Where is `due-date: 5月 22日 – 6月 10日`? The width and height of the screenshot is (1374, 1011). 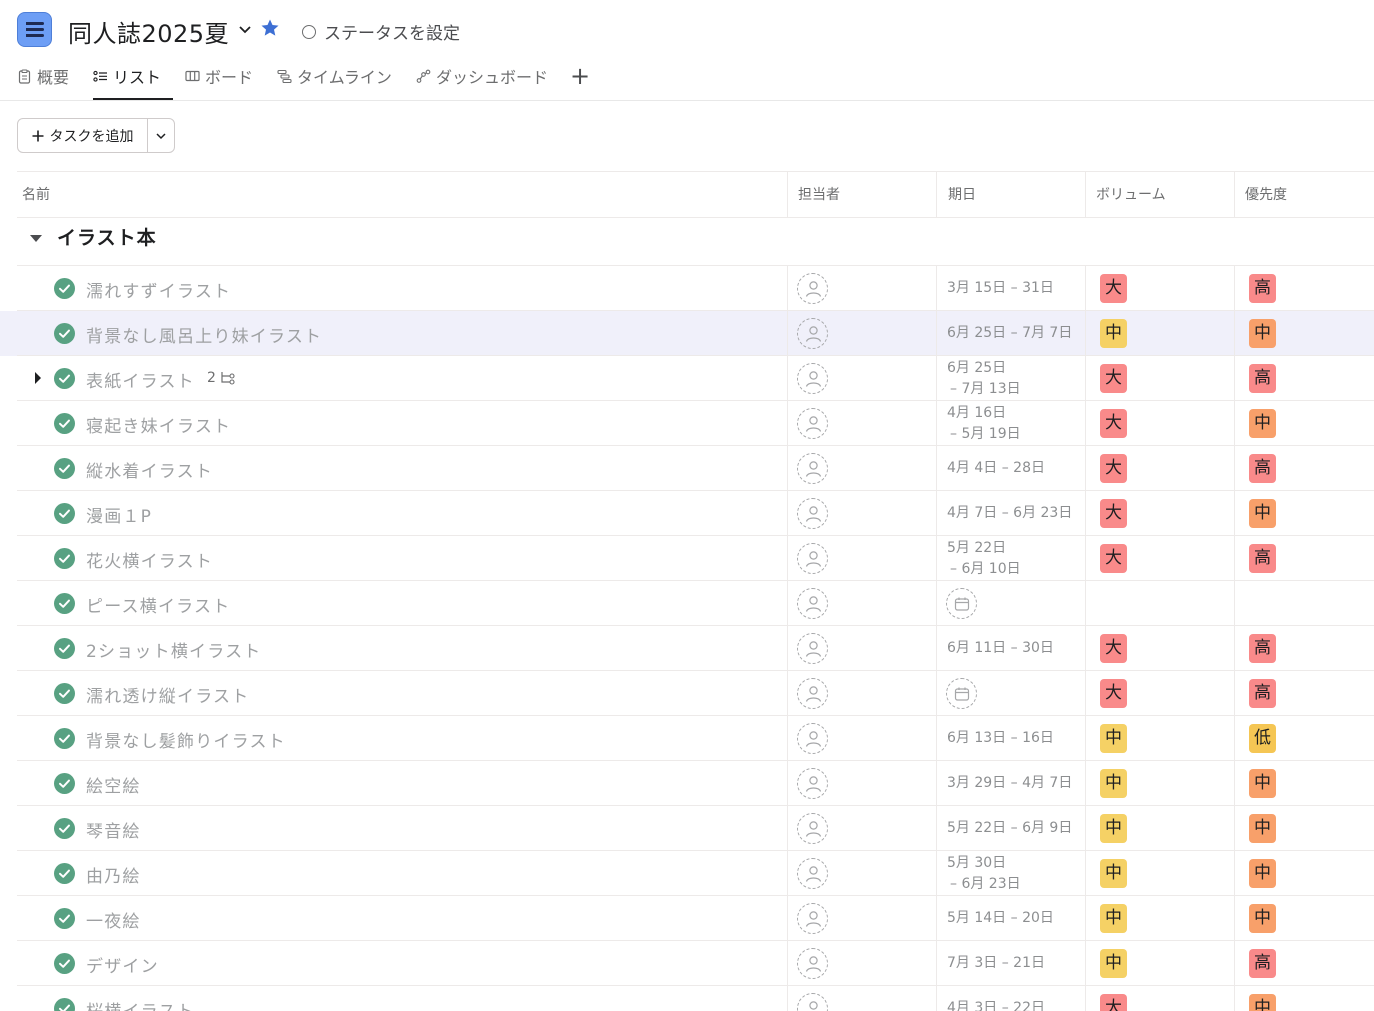
due-date: 5月 22日 – 6月 10日 is located at coordinates (984, 559).